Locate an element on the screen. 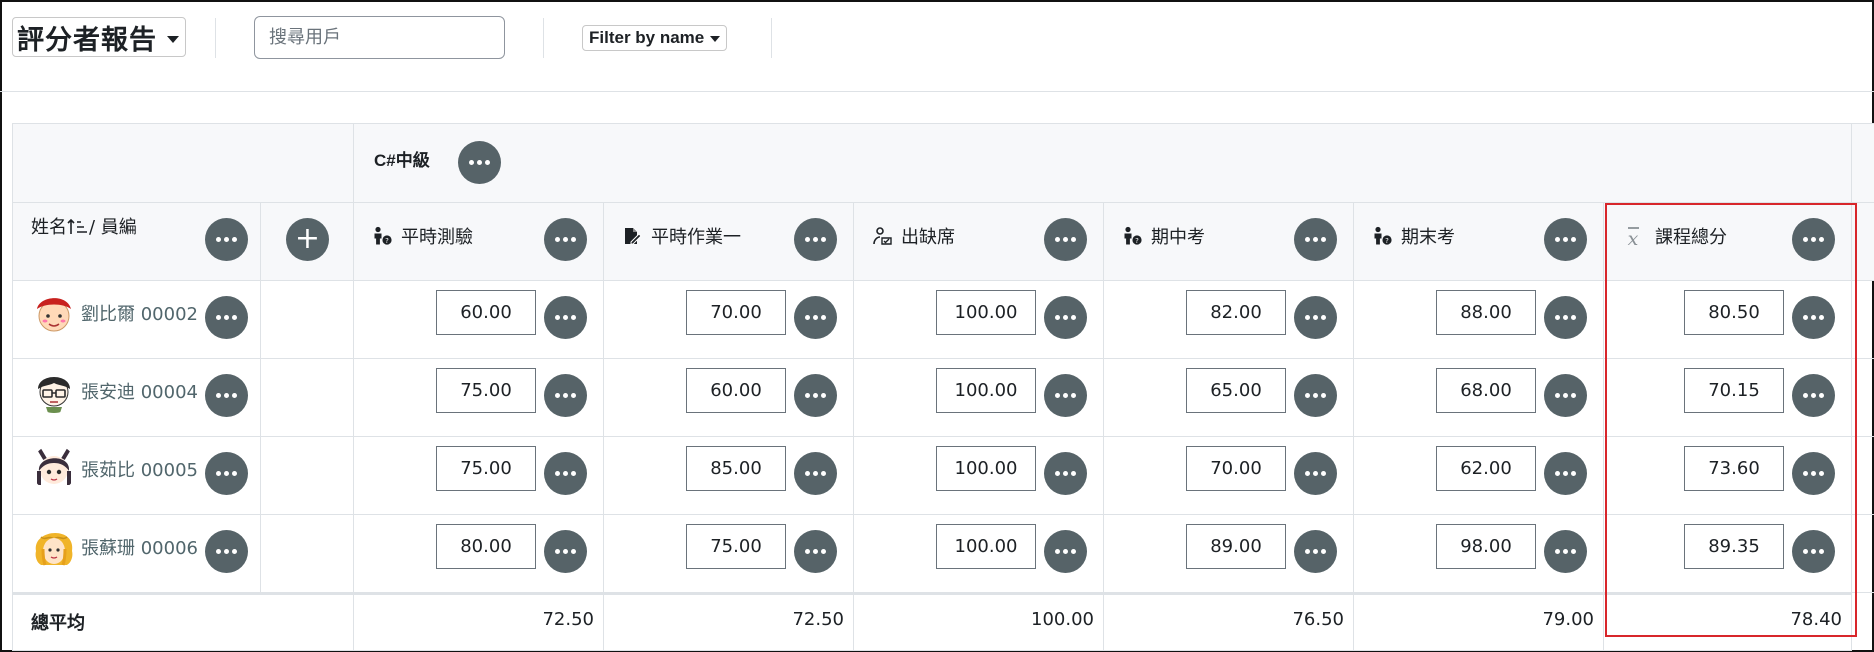 The height and width of the screenshot is (652, 1874). grade-column-header: ? 期中考 is located at coordinates (1229, 242).